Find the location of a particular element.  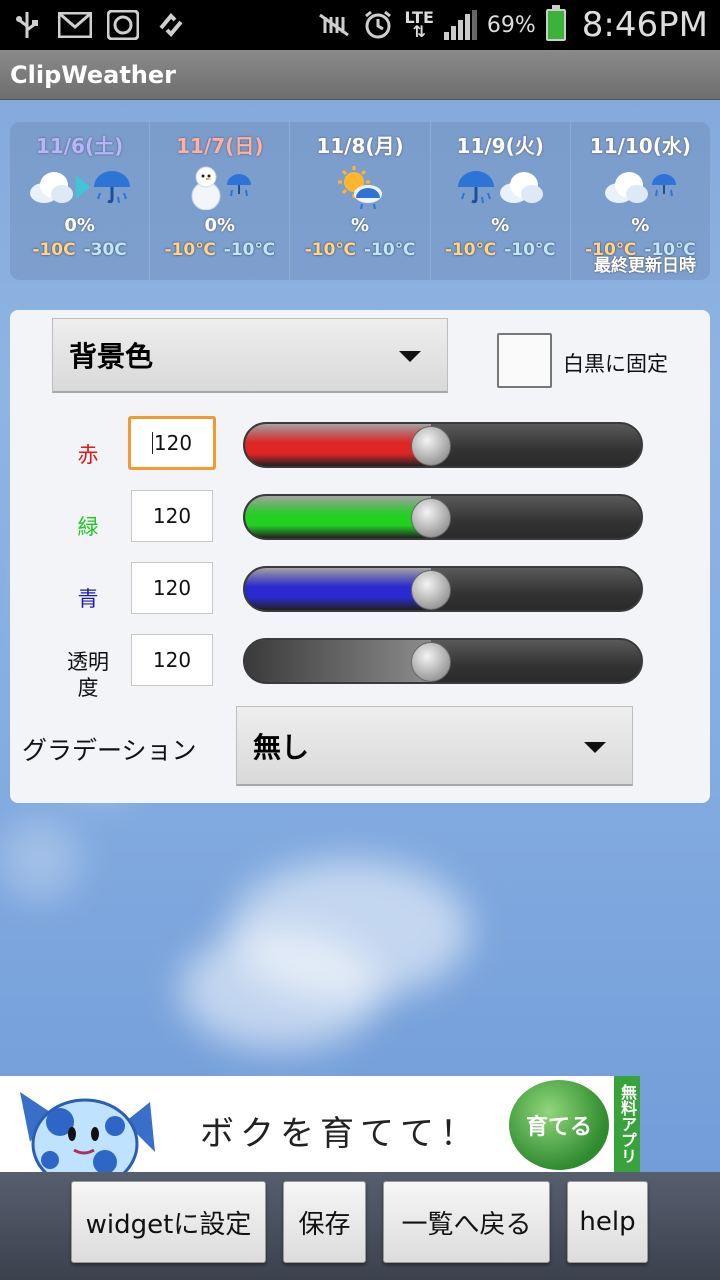

app-title-bar: ClipWeather is located at coordinates (360, 75).